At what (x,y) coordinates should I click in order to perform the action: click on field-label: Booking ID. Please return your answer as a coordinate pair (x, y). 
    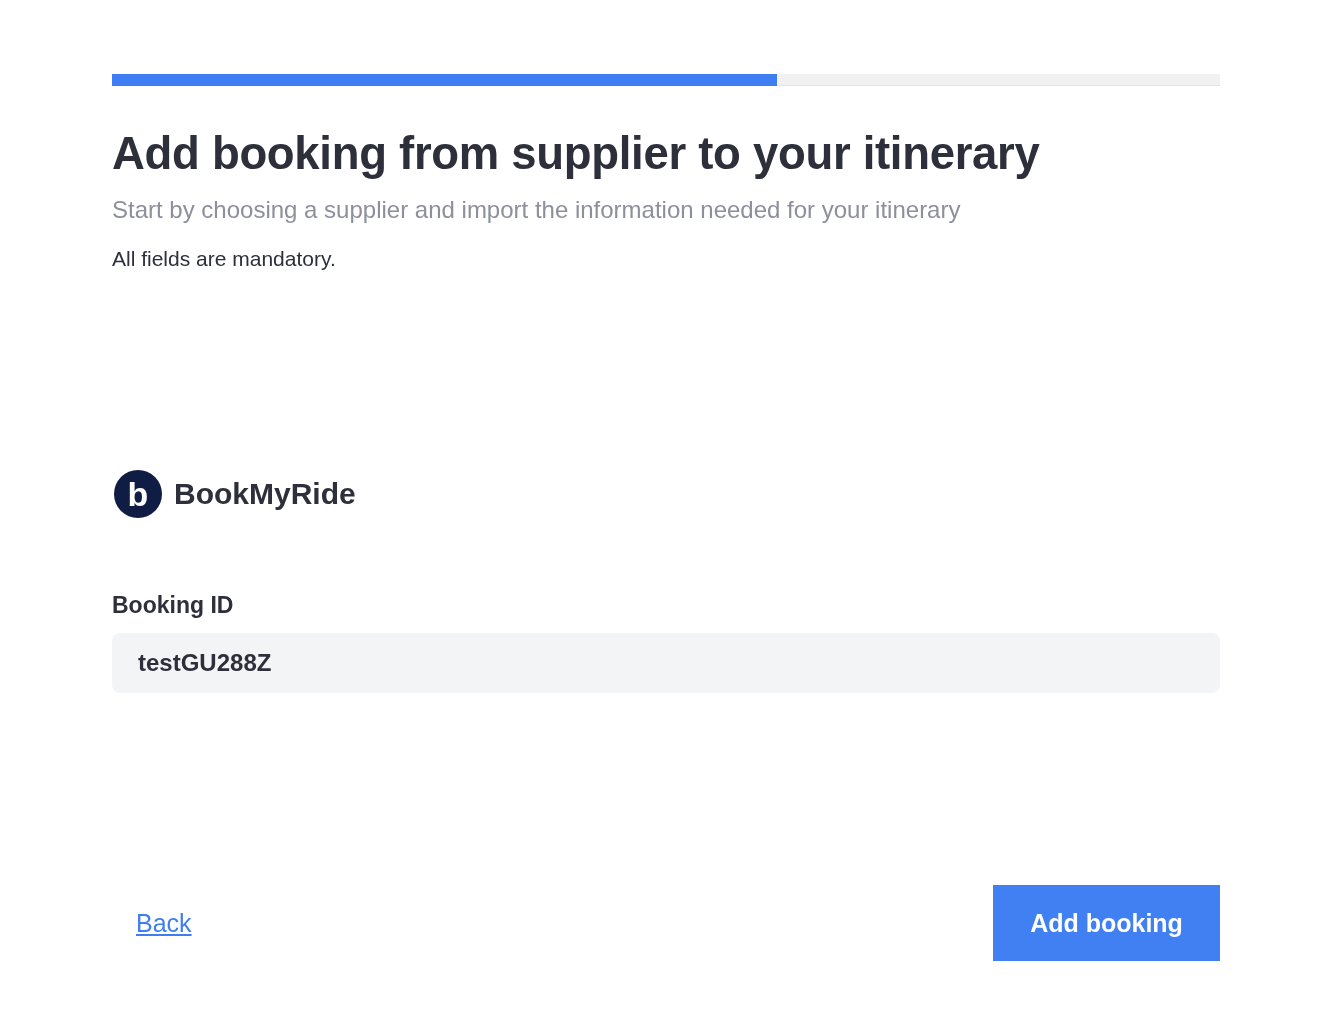
    Looking at the image, I should click on (173, 605).